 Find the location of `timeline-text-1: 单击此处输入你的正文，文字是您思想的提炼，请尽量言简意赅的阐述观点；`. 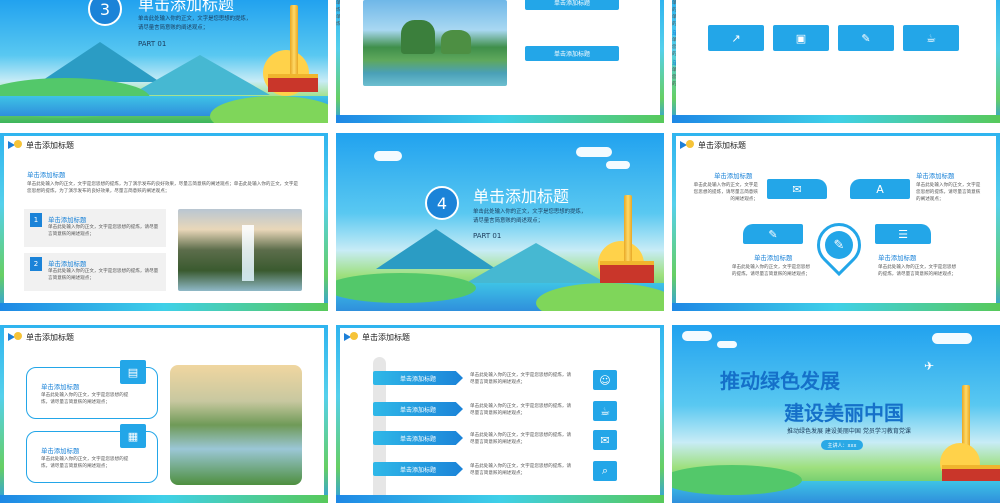

timeline-text-1: 单击此处输入你的正文，文字是您思想的提炼，请尽量言简意赅的阐述观点； is located at coordinates (521, 379).